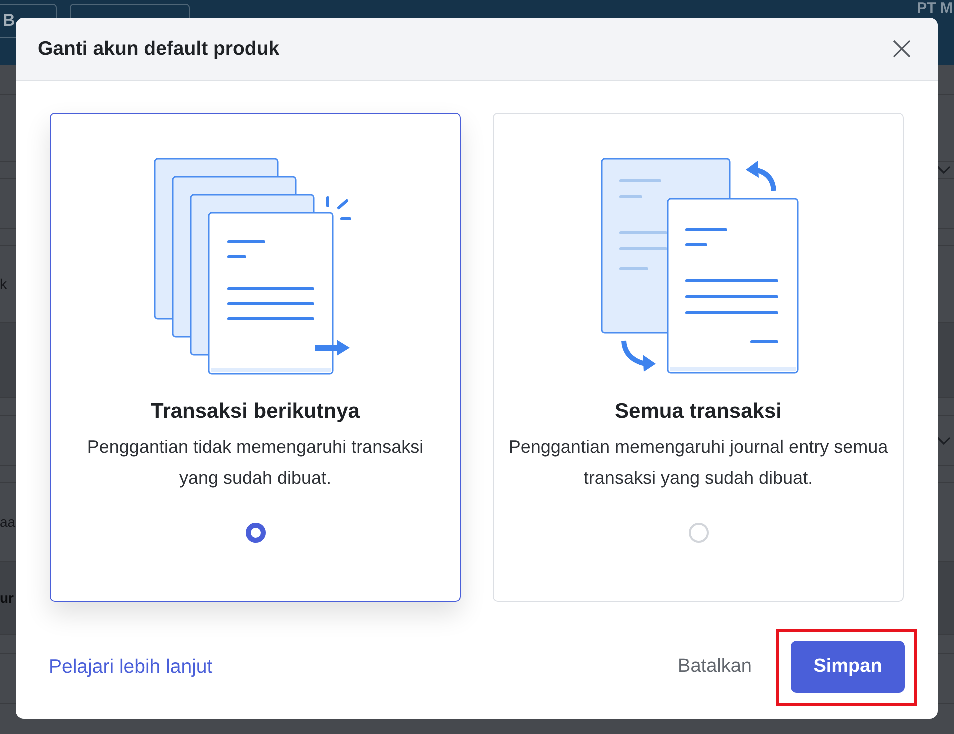 The width and height of the screenshot is (954, 734). What do you see at coordinates (7, 598) in the screenshot?
I see `row-label: ur` at bounding box center [7, 598].